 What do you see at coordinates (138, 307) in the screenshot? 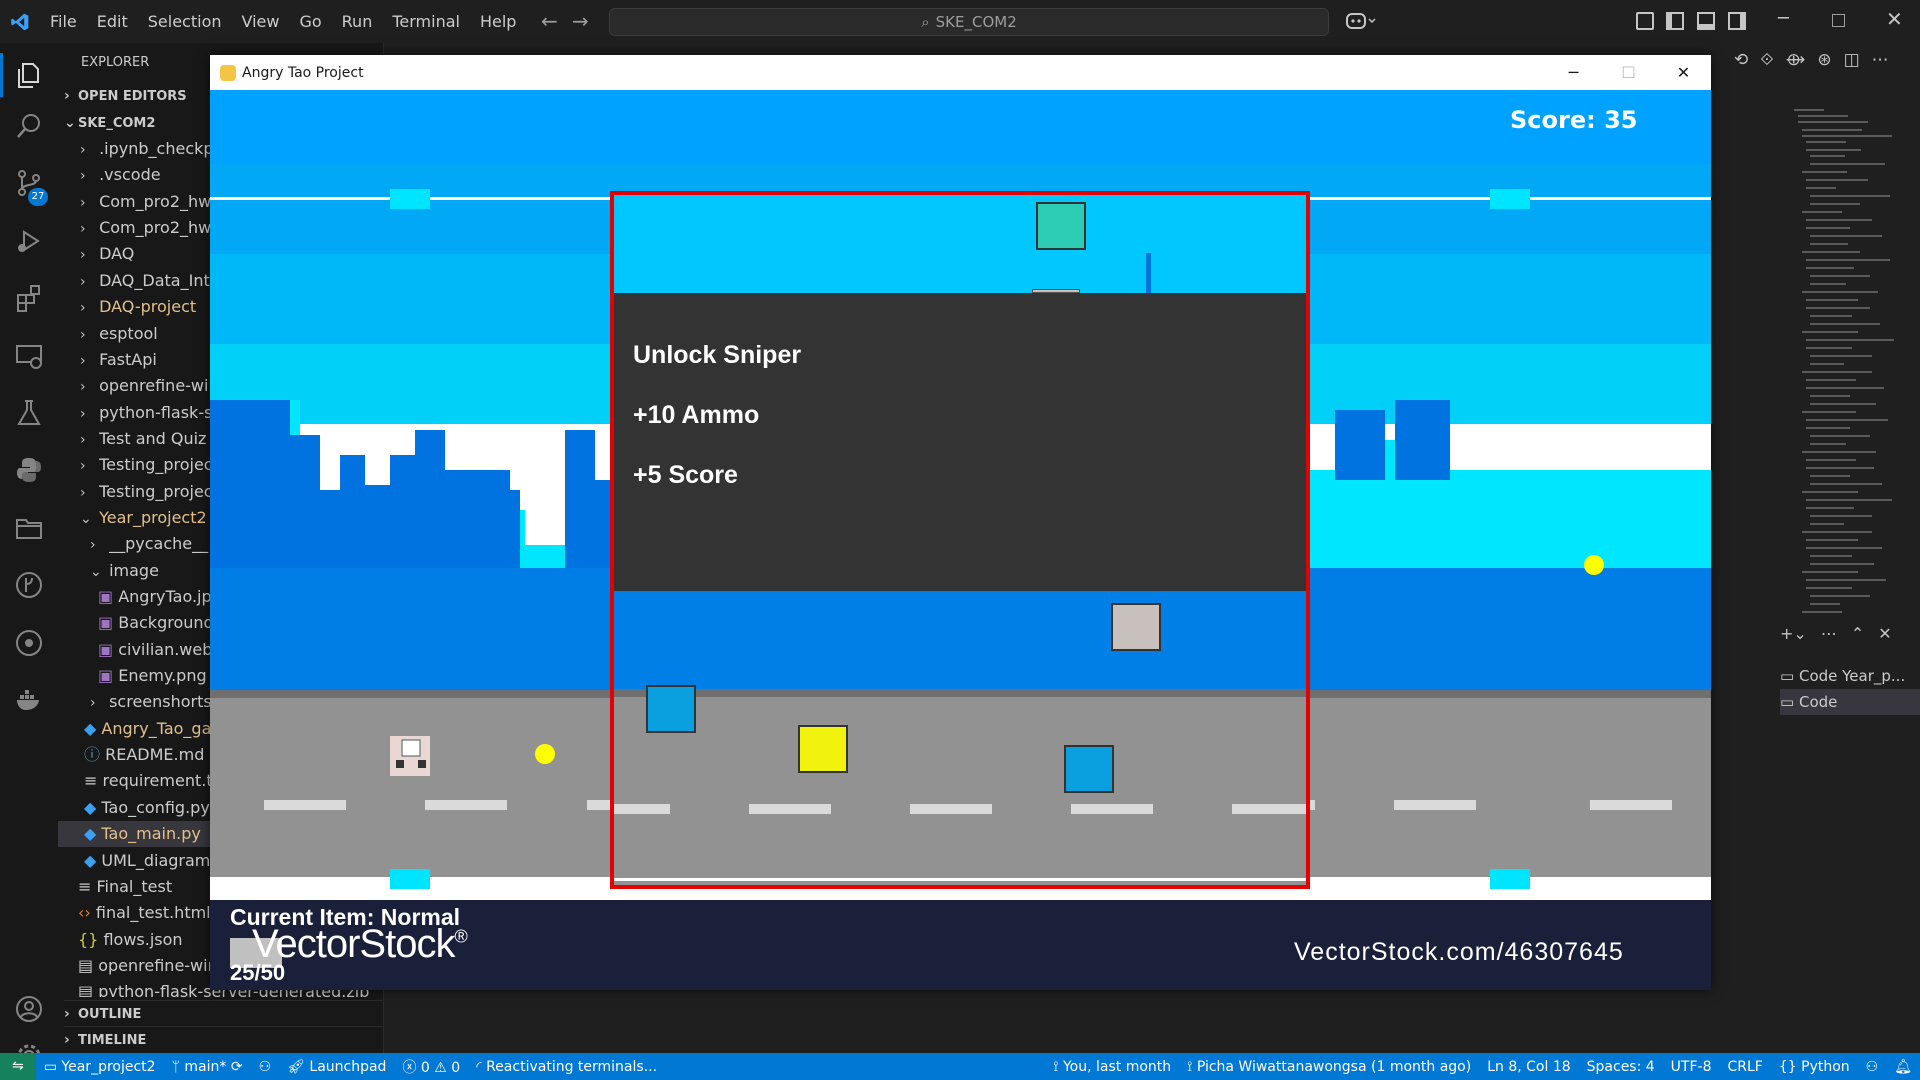
I see `tree-item-daq-project: › DAQ-project` at bounding box center [138, 307].